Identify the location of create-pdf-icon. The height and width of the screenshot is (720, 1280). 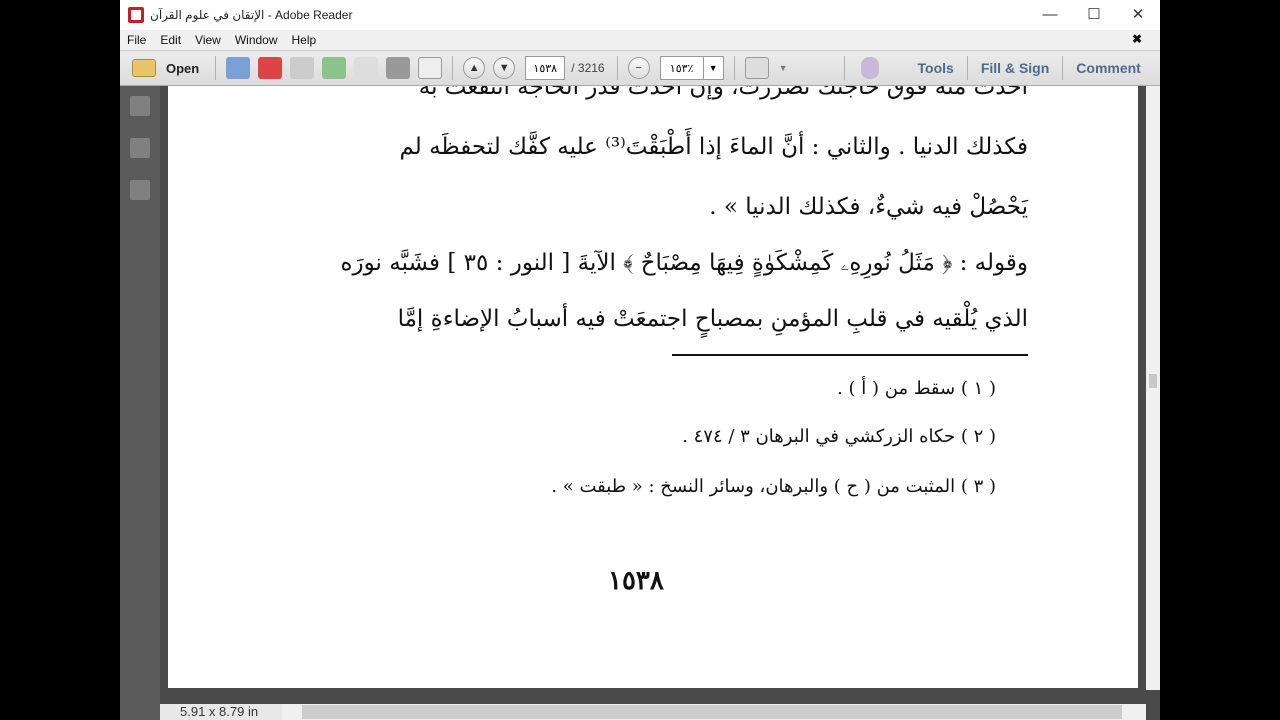
(238, 68).